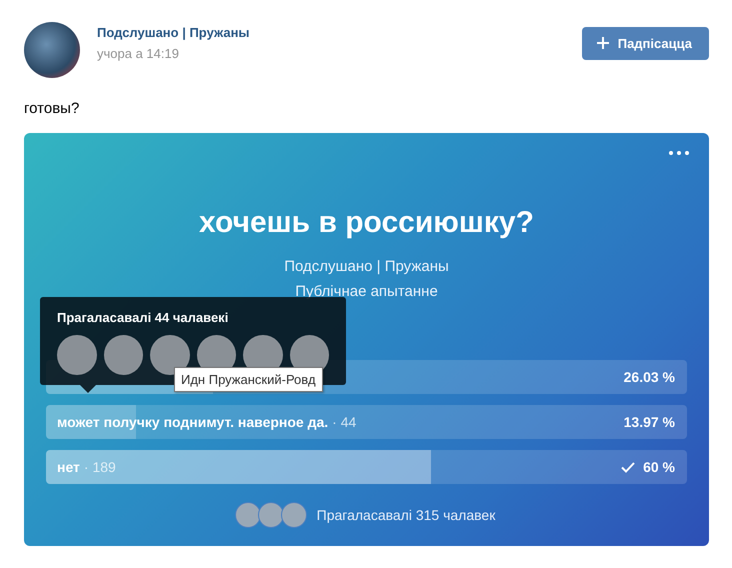  I want to click on post-text: готовы?, so click(52, 109).